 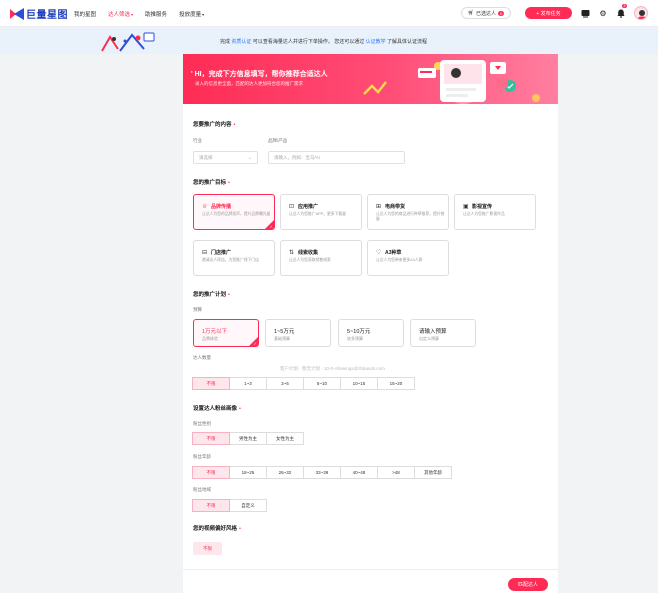 I want to click on banner-subtitle: 录入的信息更全面，匹配的达人更加符合您的推广需求, so click(x=249, y=83).